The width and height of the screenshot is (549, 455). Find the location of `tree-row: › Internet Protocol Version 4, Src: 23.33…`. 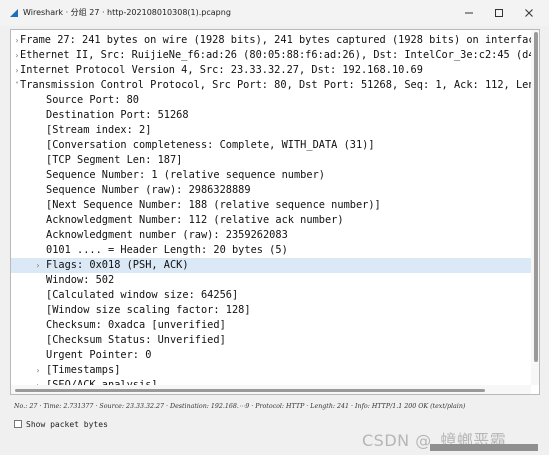

tree-row: › Internet Protocol Version 4, Src: 23.33… is located at coordinates (271, 70).